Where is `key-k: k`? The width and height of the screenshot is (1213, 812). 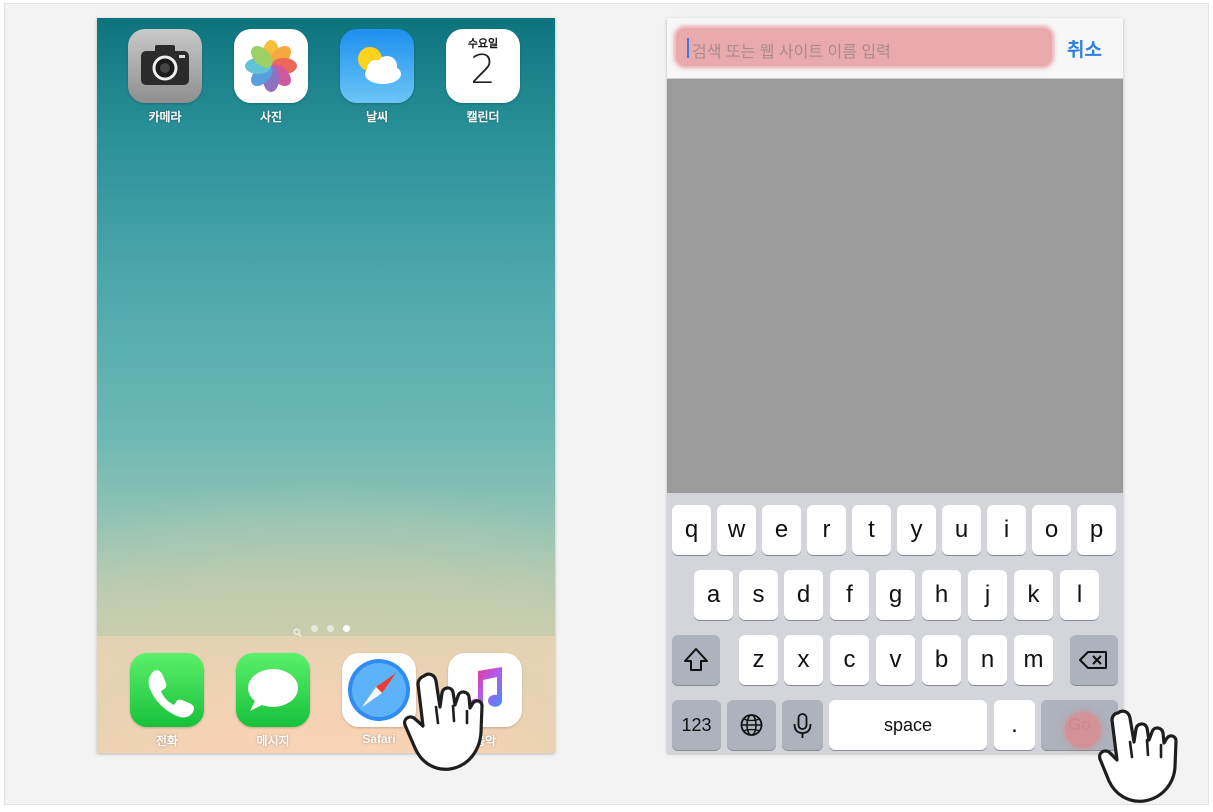
key-k: k is located at coordinates (1033, 595).